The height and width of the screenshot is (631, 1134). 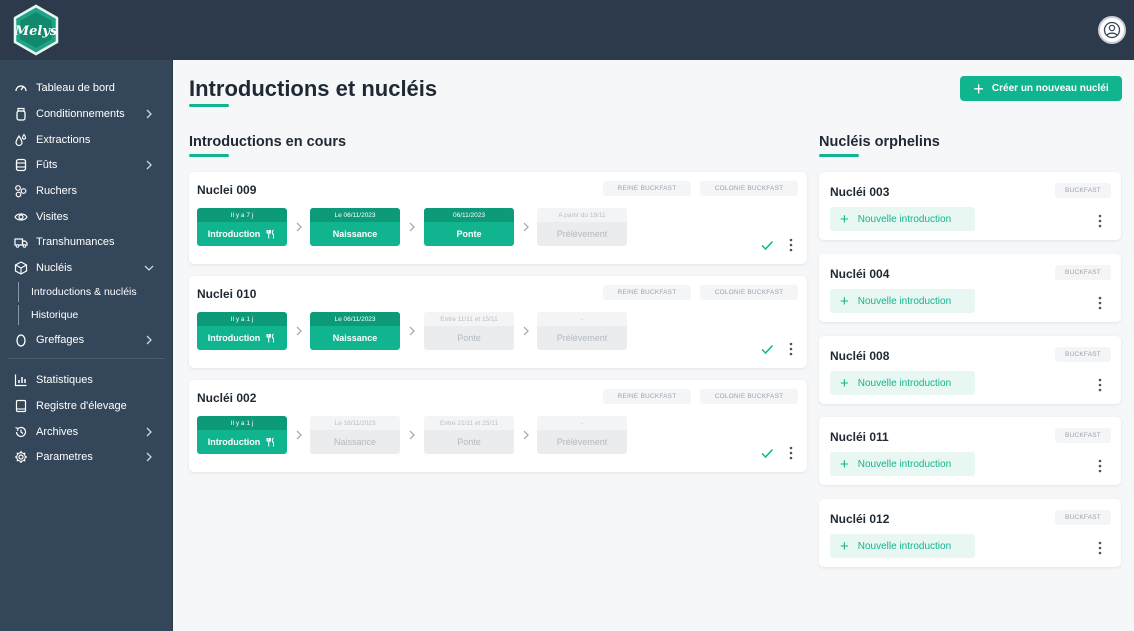 What do you see at coordinates (879, 142) in the screenshot?
I see `section-title-orphans: Nucléis orphelins` at bounding box center [879, 142].